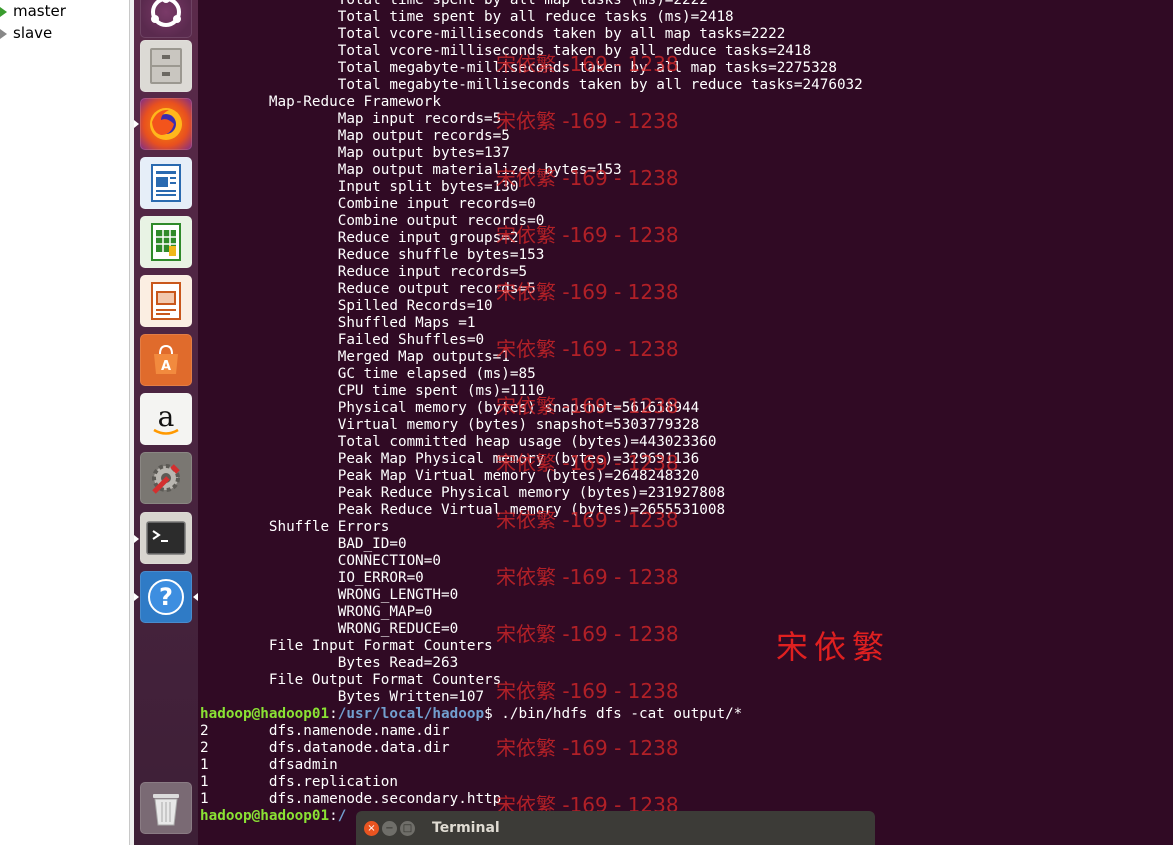 The height and width of the screenshot is (845, 1173). Describe the element at coordinates (371, 828) in the screenshot. I see `close-button: ×` at that location.